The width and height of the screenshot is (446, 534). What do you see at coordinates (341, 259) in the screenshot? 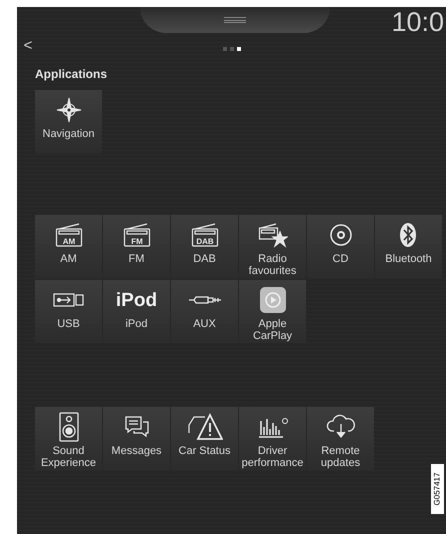
I see `tile-label: CD` at bounding box center [341, 259].